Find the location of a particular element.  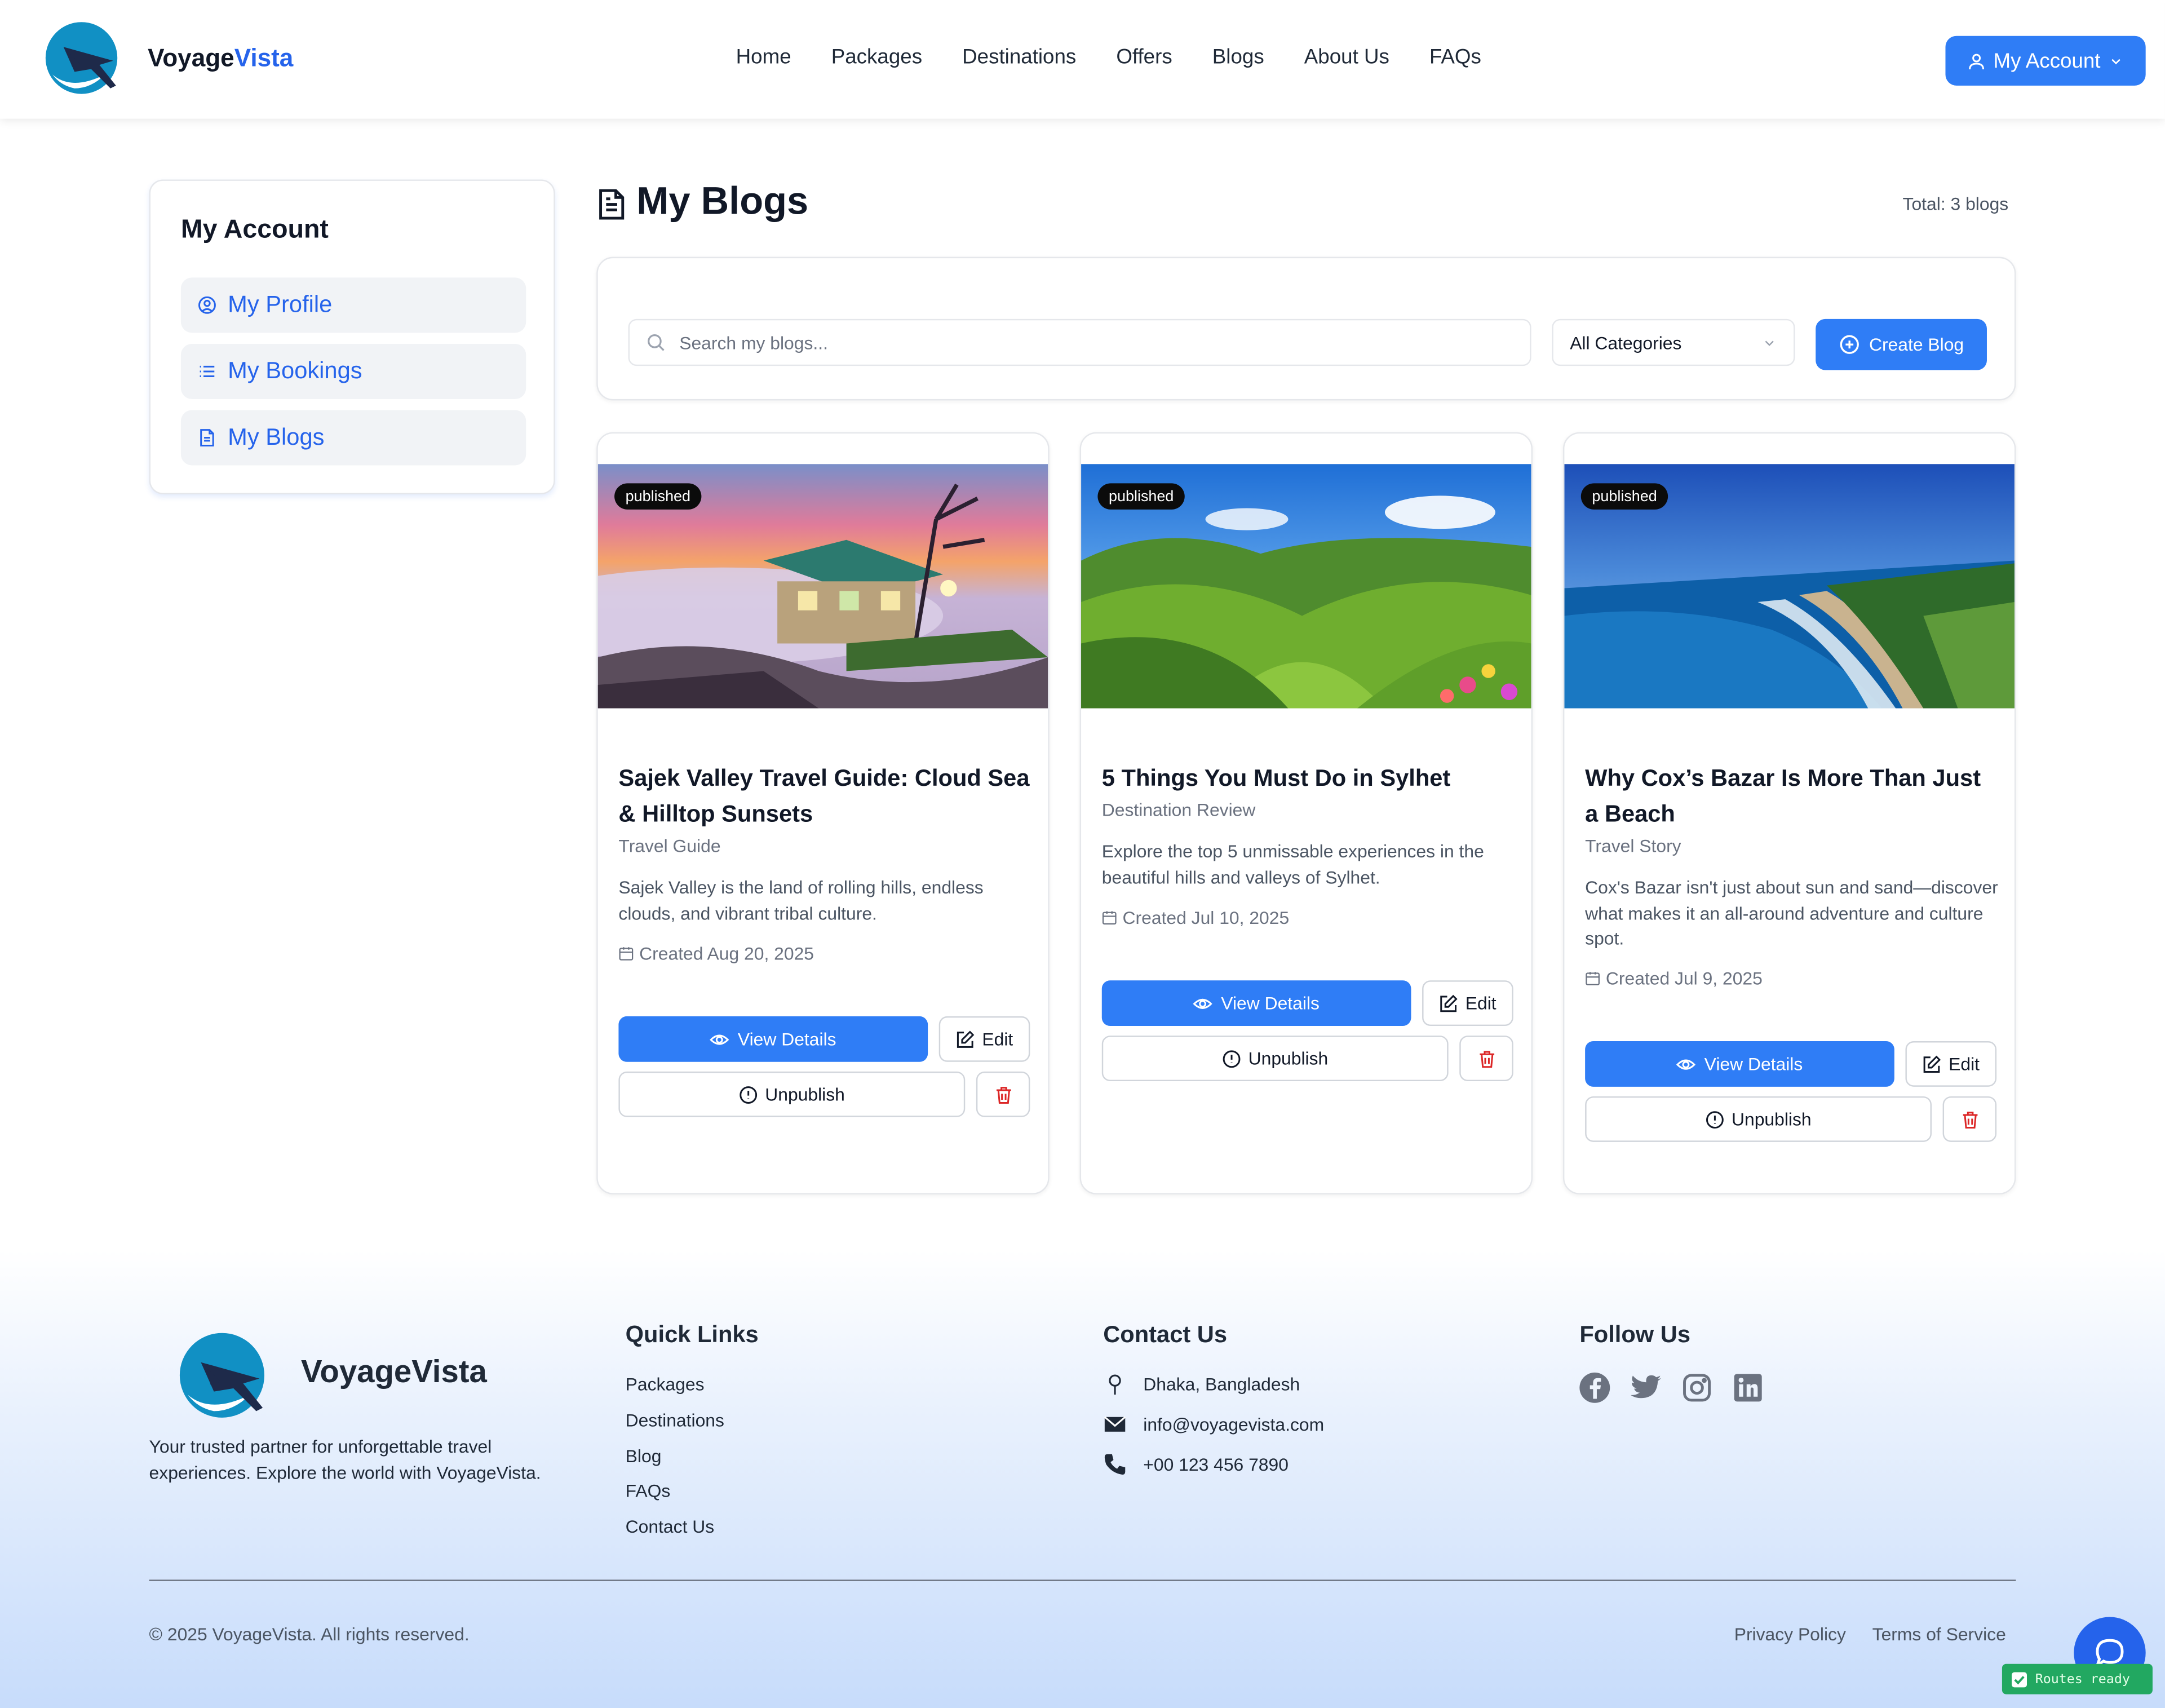

contact-phone-text: +00 123 456 7890 is located at coordinates (1216, 1464).